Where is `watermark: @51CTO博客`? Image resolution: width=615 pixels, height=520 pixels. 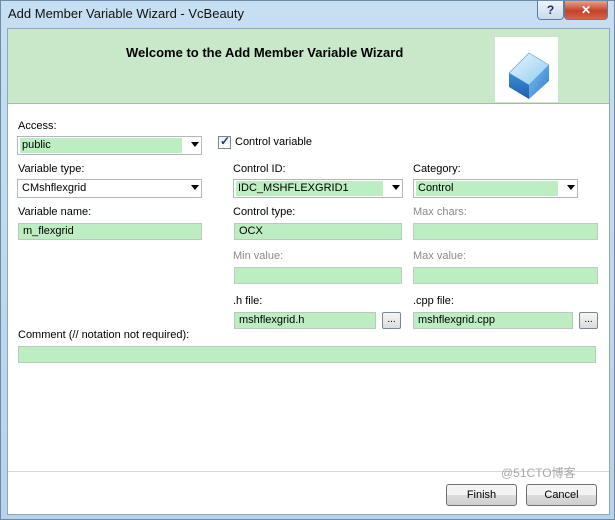
watermark: @51CTO博客 is located at coordinates (538, 473).